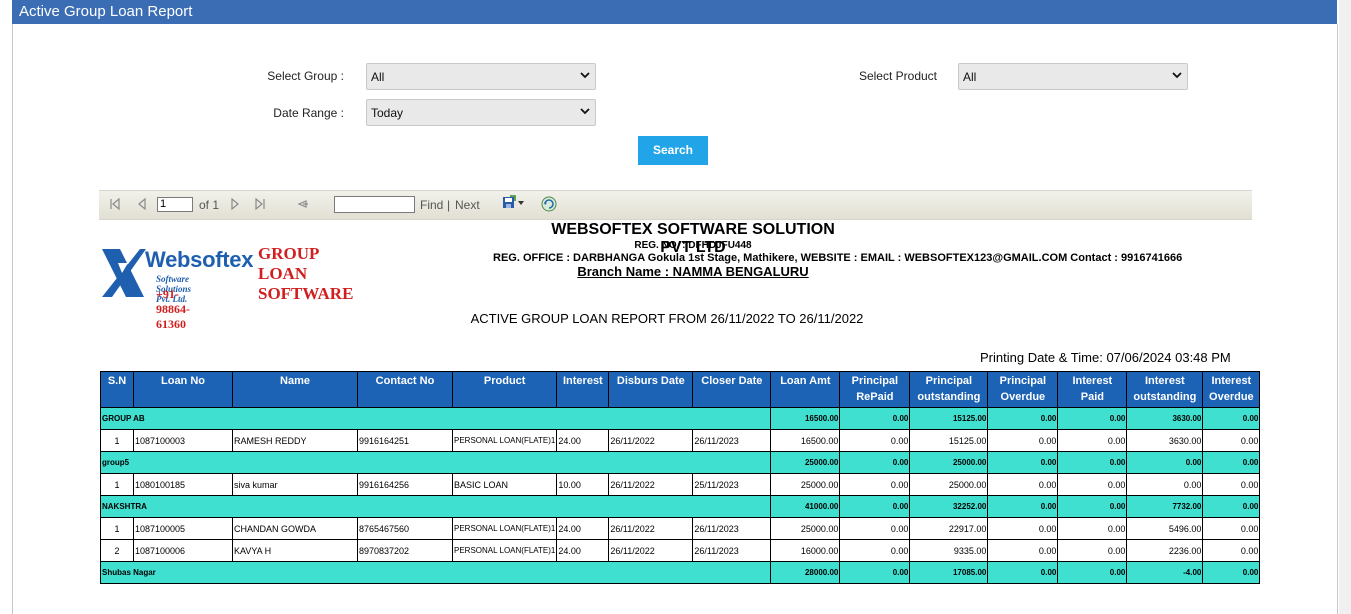  Describe the element at coordinates (435, 572) in the screenshot. I see `group-name-cell: Shubas Nagar` at that location.